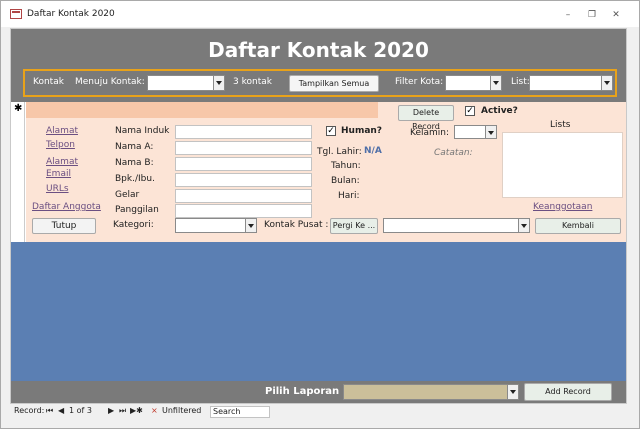  Describe the element at coordinates (568, 15) in the screenshot. I see `minimize-icon: –` at that location.